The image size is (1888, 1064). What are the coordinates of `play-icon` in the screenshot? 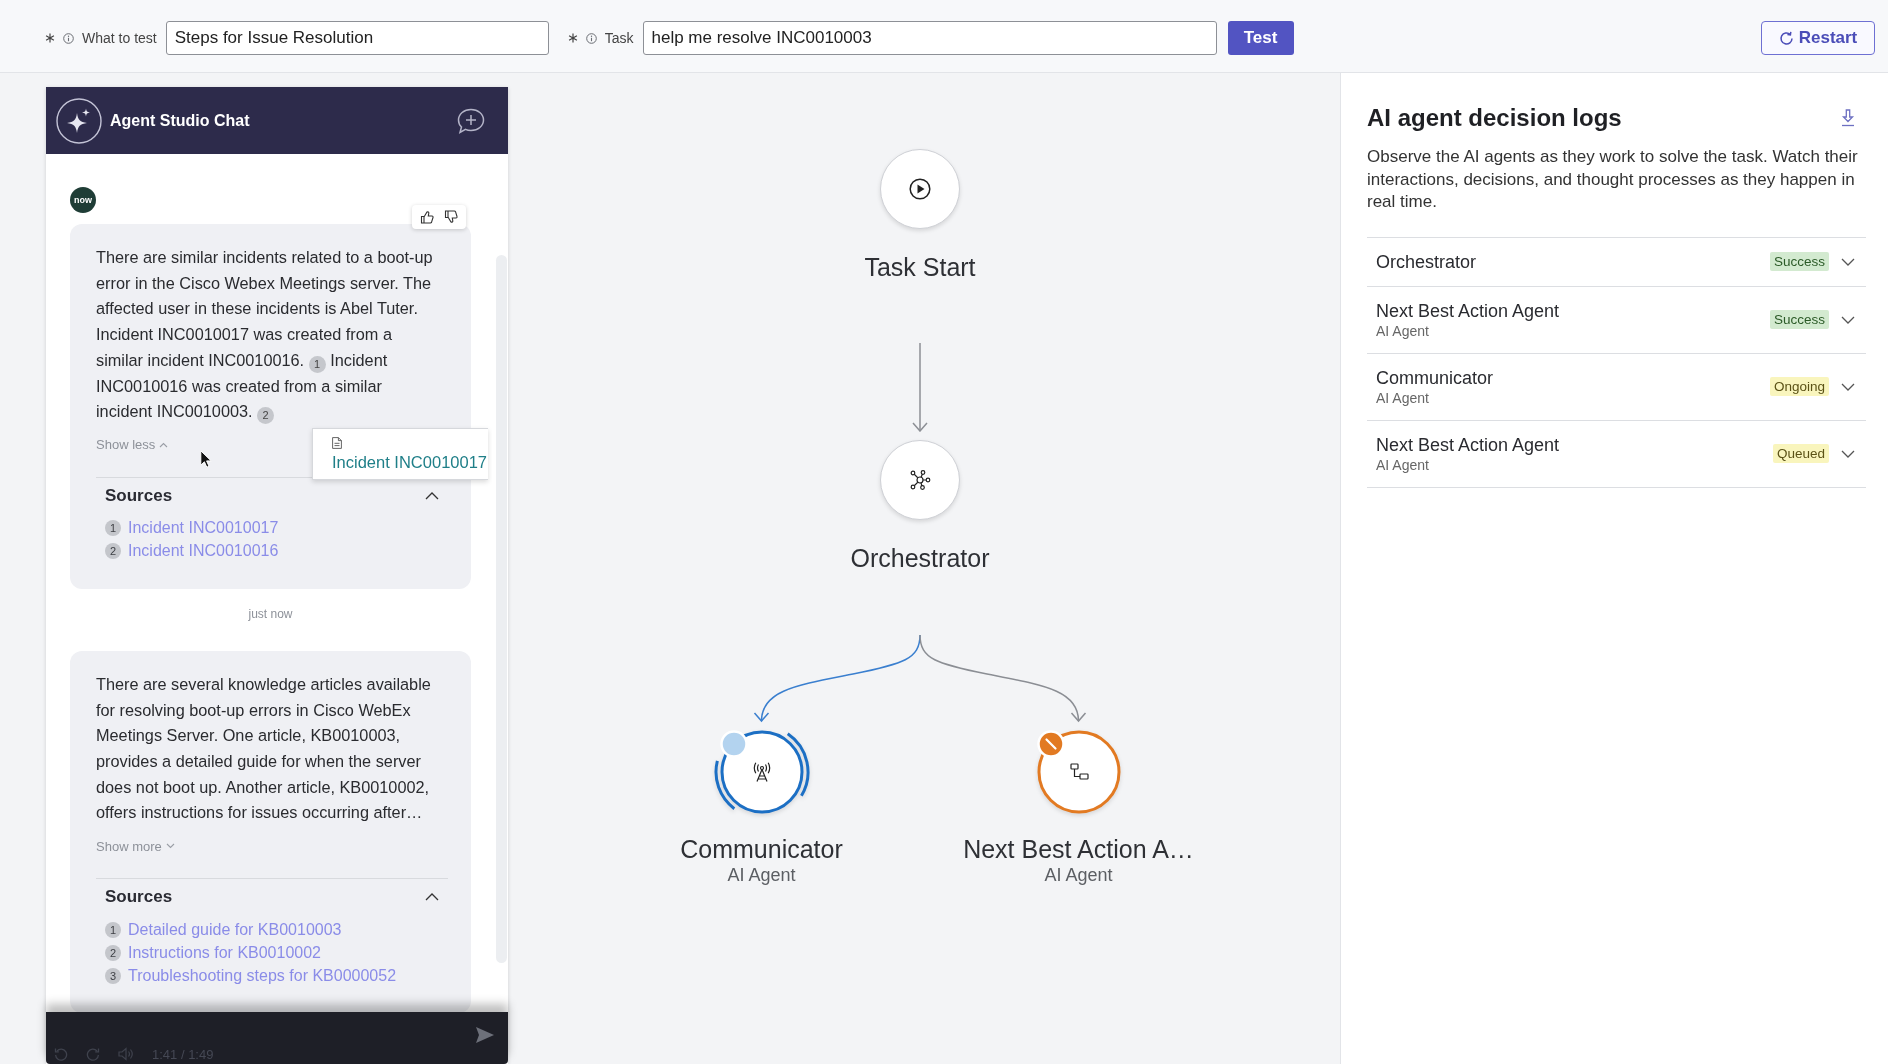 It's located at (920, 189).